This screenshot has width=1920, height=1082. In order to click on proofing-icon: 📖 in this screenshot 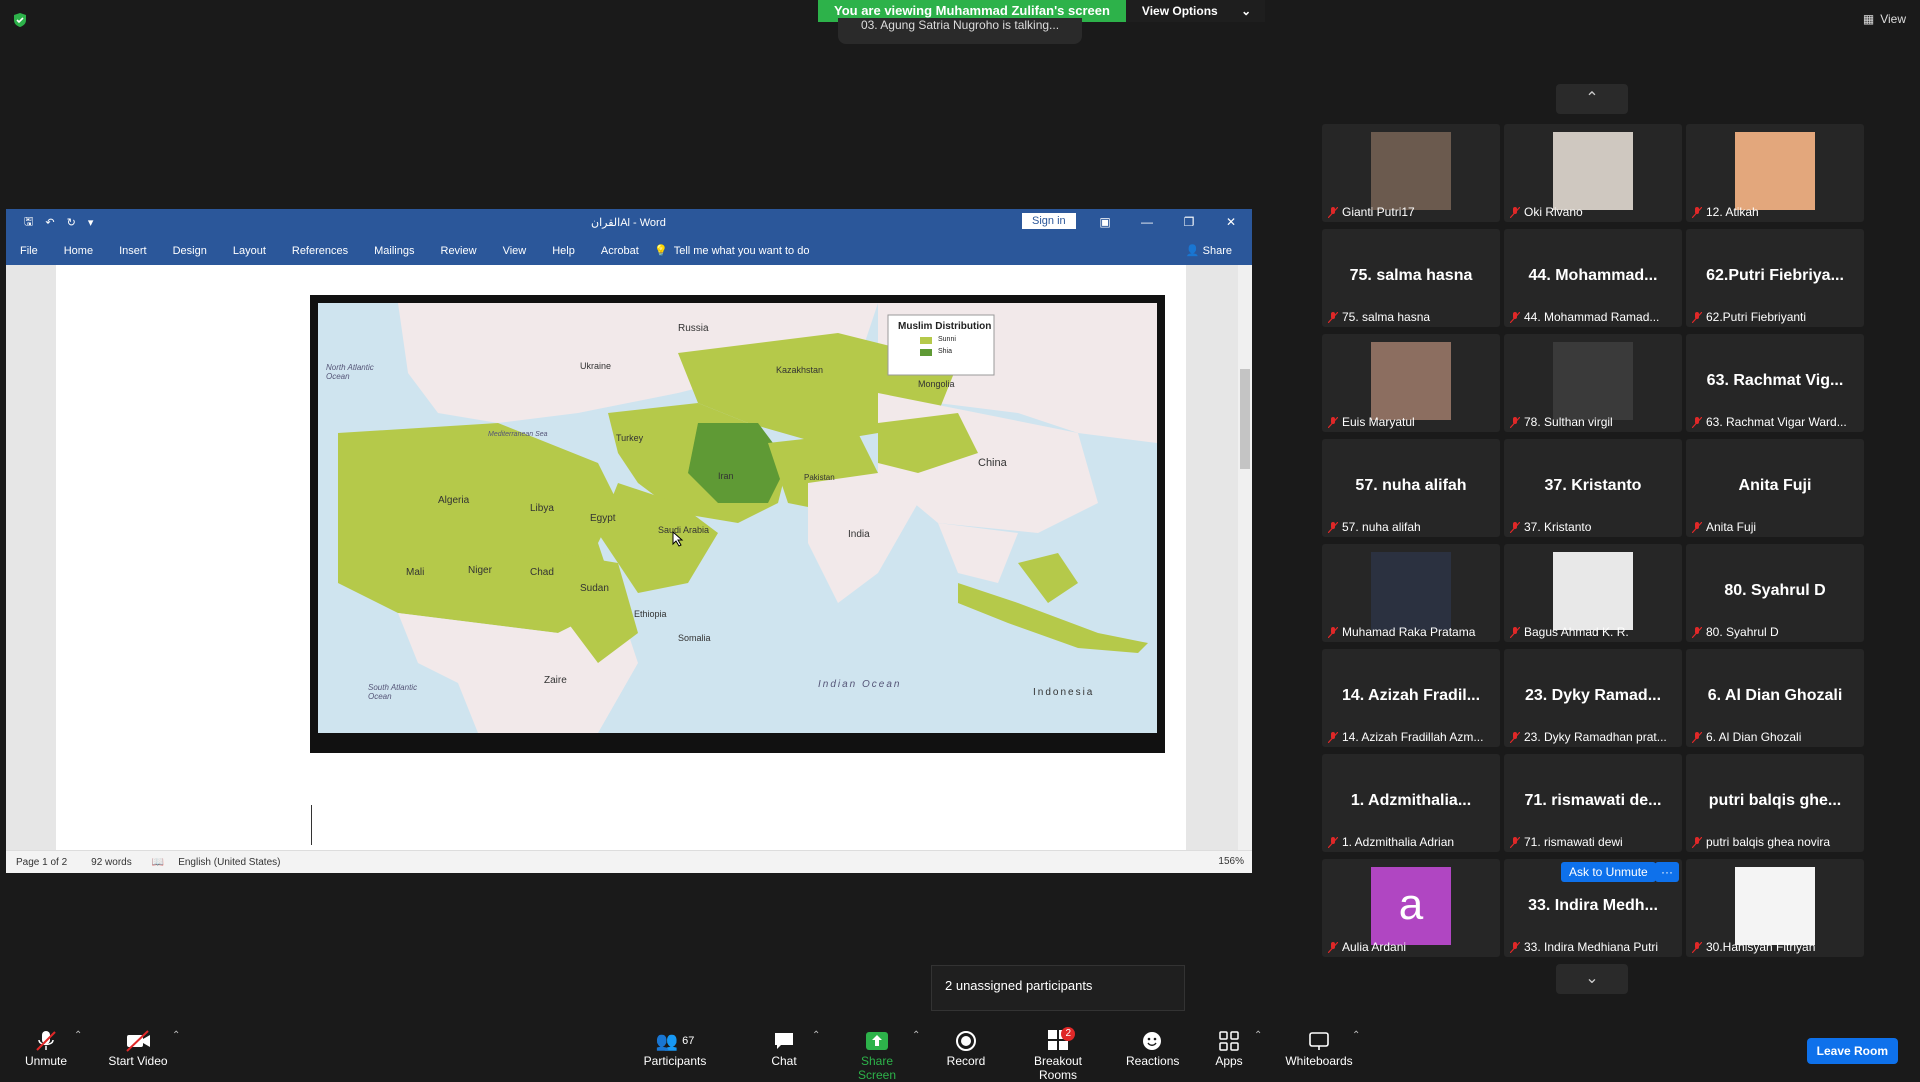, I will do `click(158, 862)`.